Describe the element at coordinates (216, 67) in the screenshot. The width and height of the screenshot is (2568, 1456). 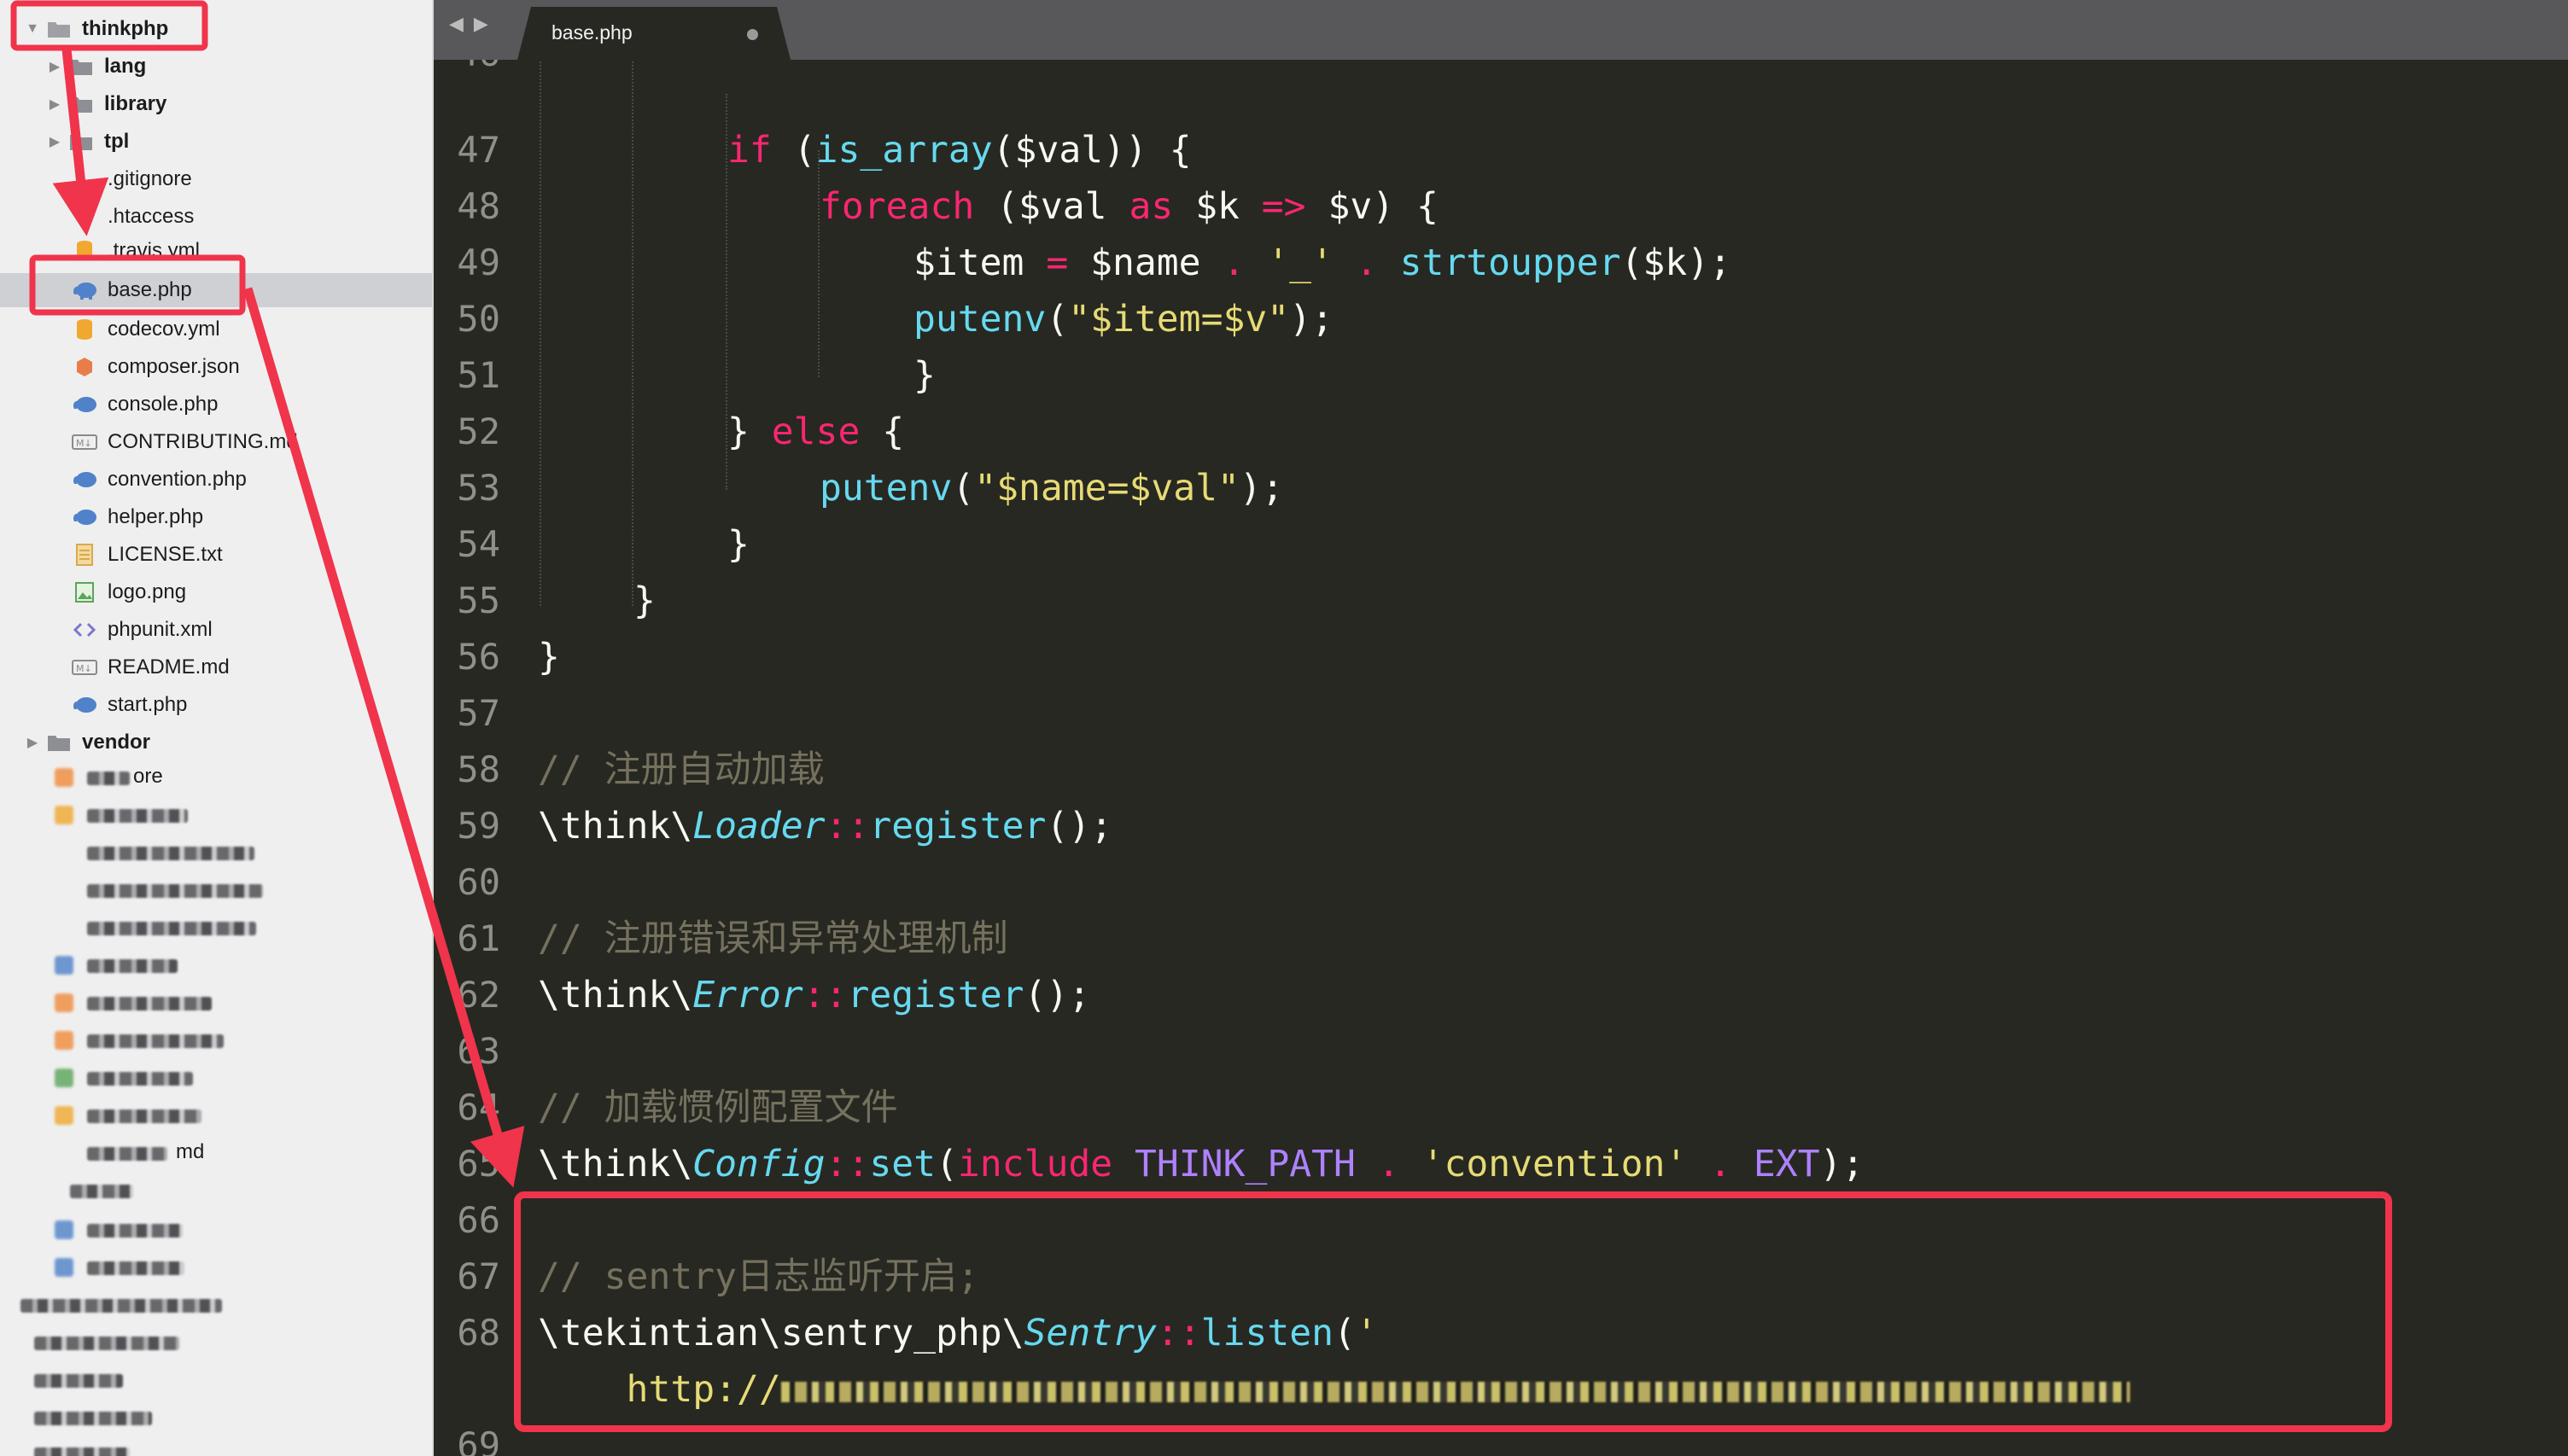
I see `folder-row-lang: ▶ lang` at that location.